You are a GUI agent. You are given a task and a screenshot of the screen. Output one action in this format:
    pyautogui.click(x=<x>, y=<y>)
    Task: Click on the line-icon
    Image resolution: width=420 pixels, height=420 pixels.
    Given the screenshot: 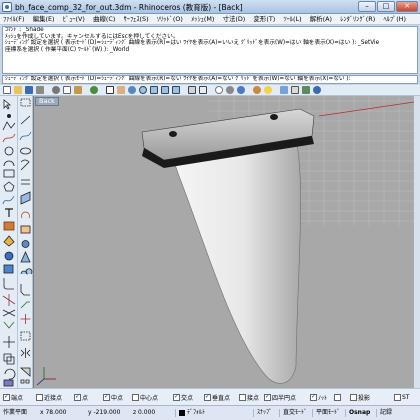 What is the action you would take?
    pyautogui.click(x=25, y=120)
    